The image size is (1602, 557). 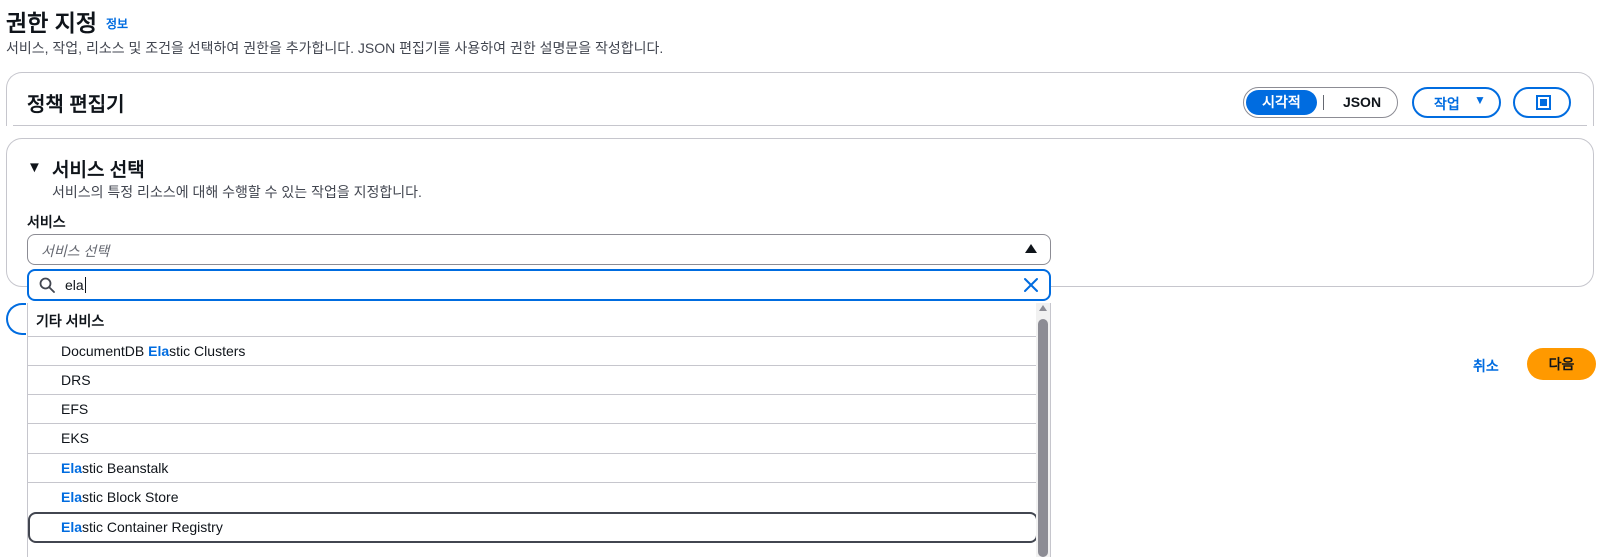 What do you see at coordinates (52, 23) in the screenshot?
I see `page-title: 권한 지정` at bounding box center [52, 23].